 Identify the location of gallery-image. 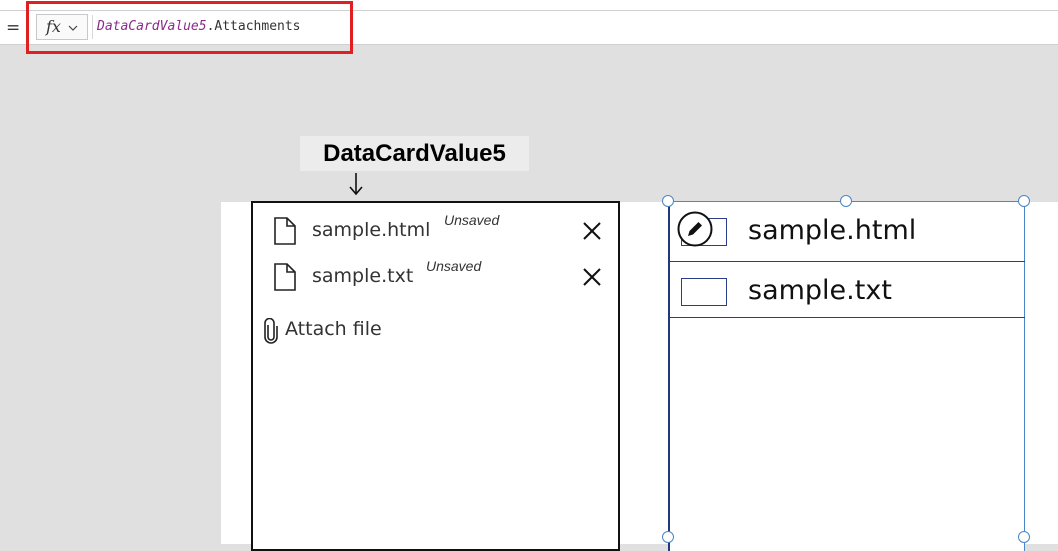
(704, 292).